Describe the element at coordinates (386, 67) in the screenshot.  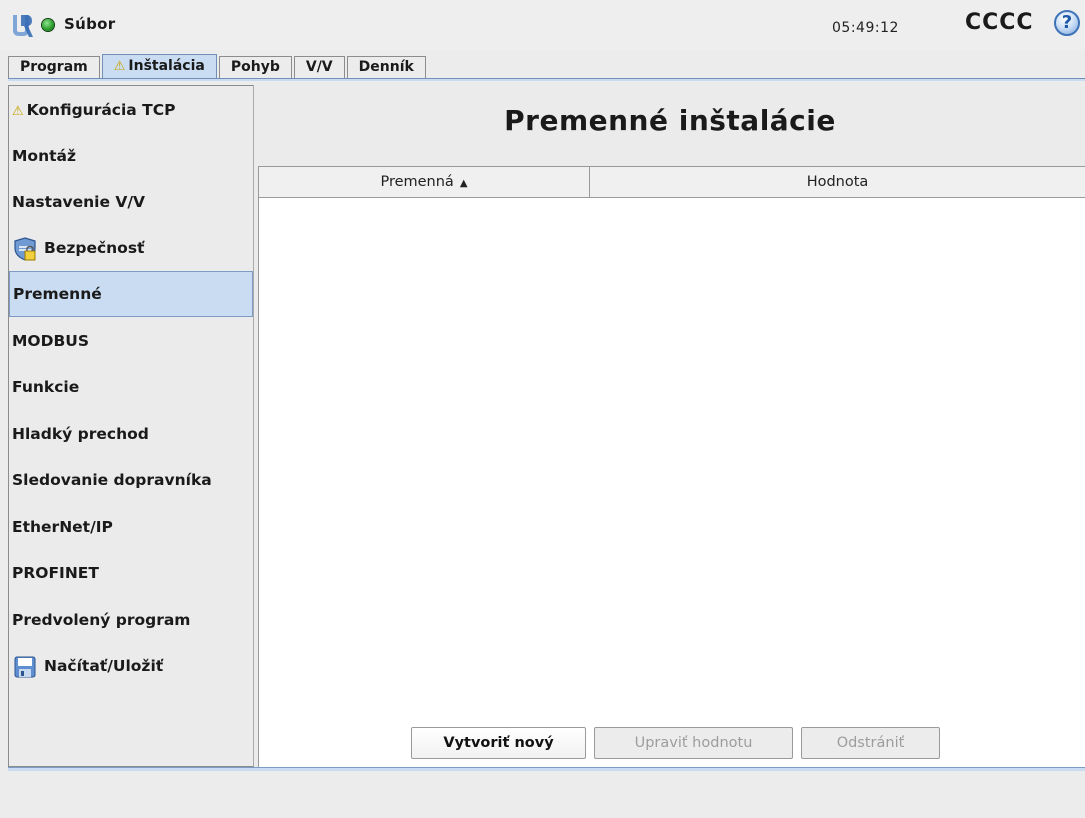
I see `tab-log: Denník` at that location.